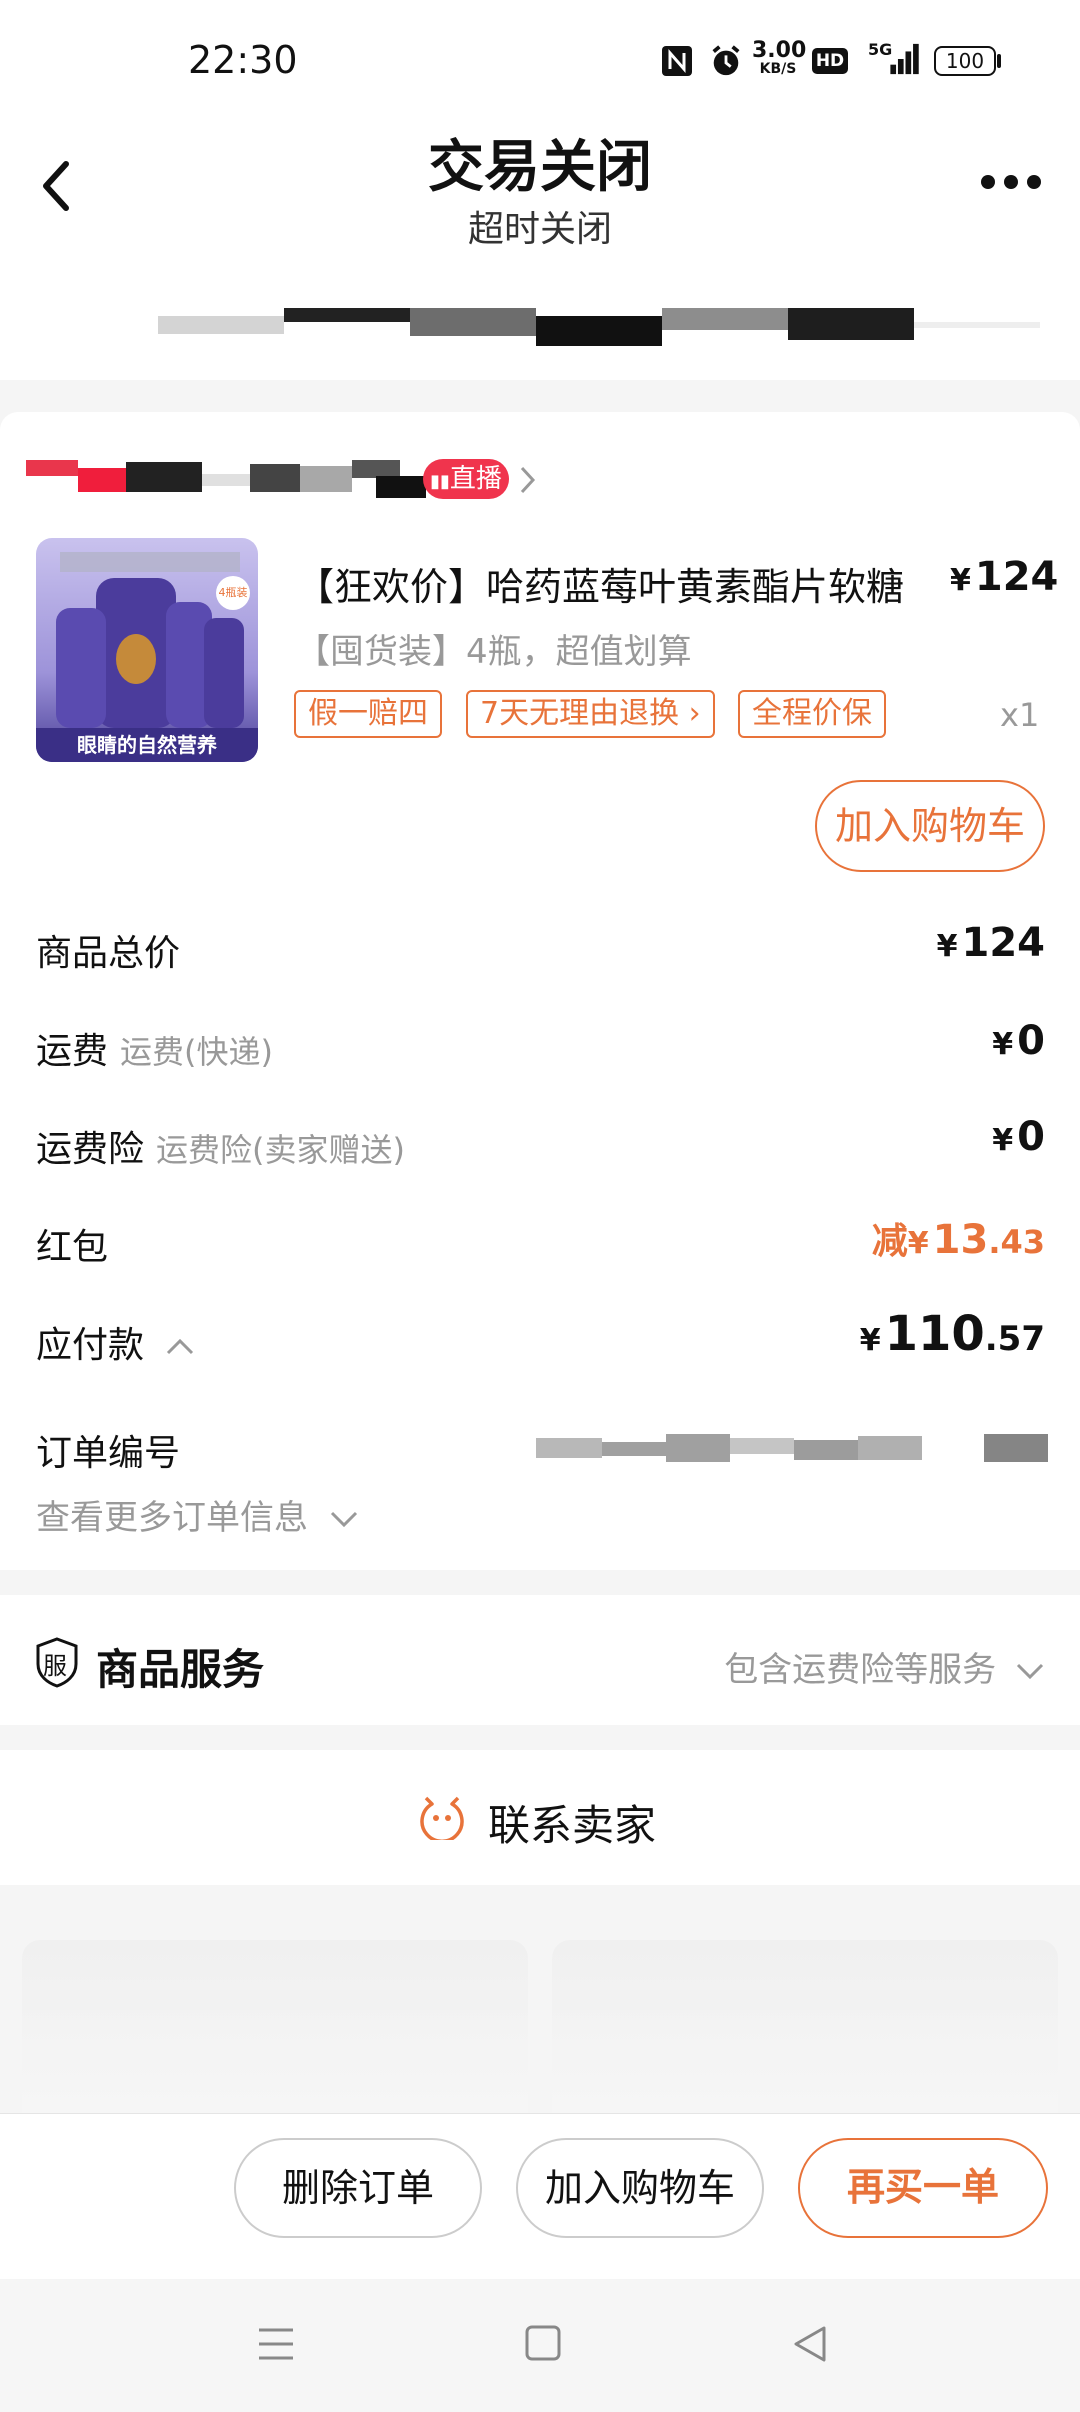  What do you see at coordinates (999, 61) in the screenshot?
I see `battery-tip` at bounding box center [999, 61].